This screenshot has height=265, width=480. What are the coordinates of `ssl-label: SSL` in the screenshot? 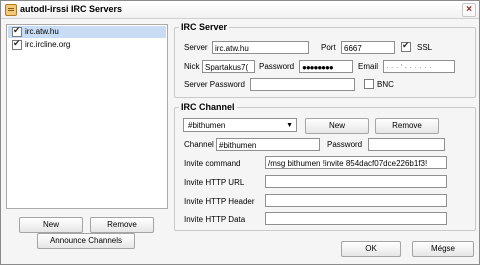 It's located at (425, 47).